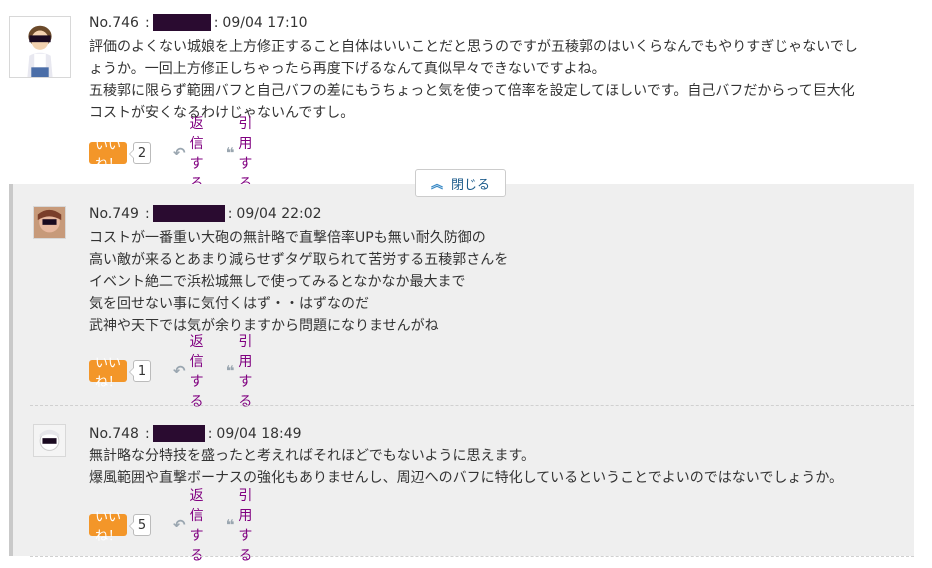 This screenshot has height=568, width=932. Describe the element at coordinates (114, 433) in the screenshot. I see `comment-number: No.748` at that location.